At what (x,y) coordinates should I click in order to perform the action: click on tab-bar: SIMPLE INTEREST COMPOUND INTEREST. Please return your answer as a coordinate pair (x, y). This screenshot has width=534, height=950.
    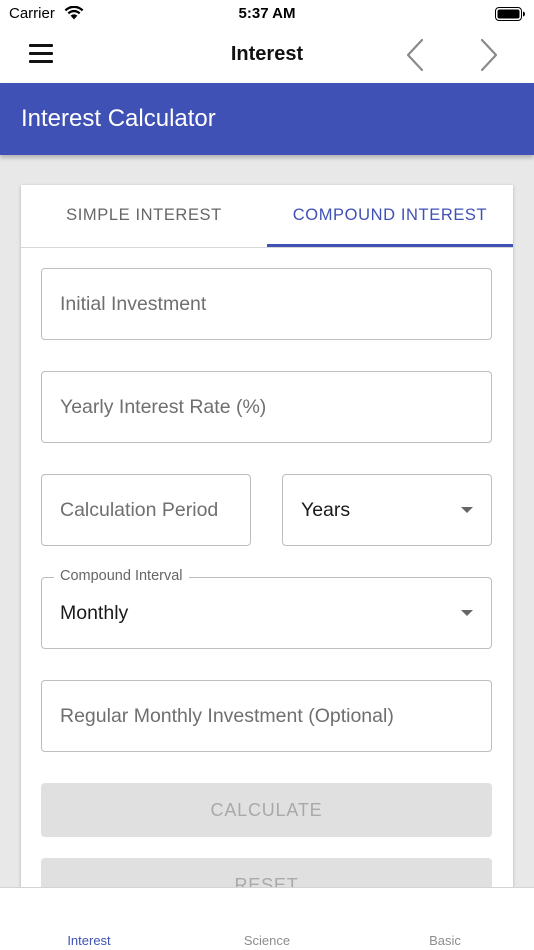
    Looking at the image, I should click on (267, 216).